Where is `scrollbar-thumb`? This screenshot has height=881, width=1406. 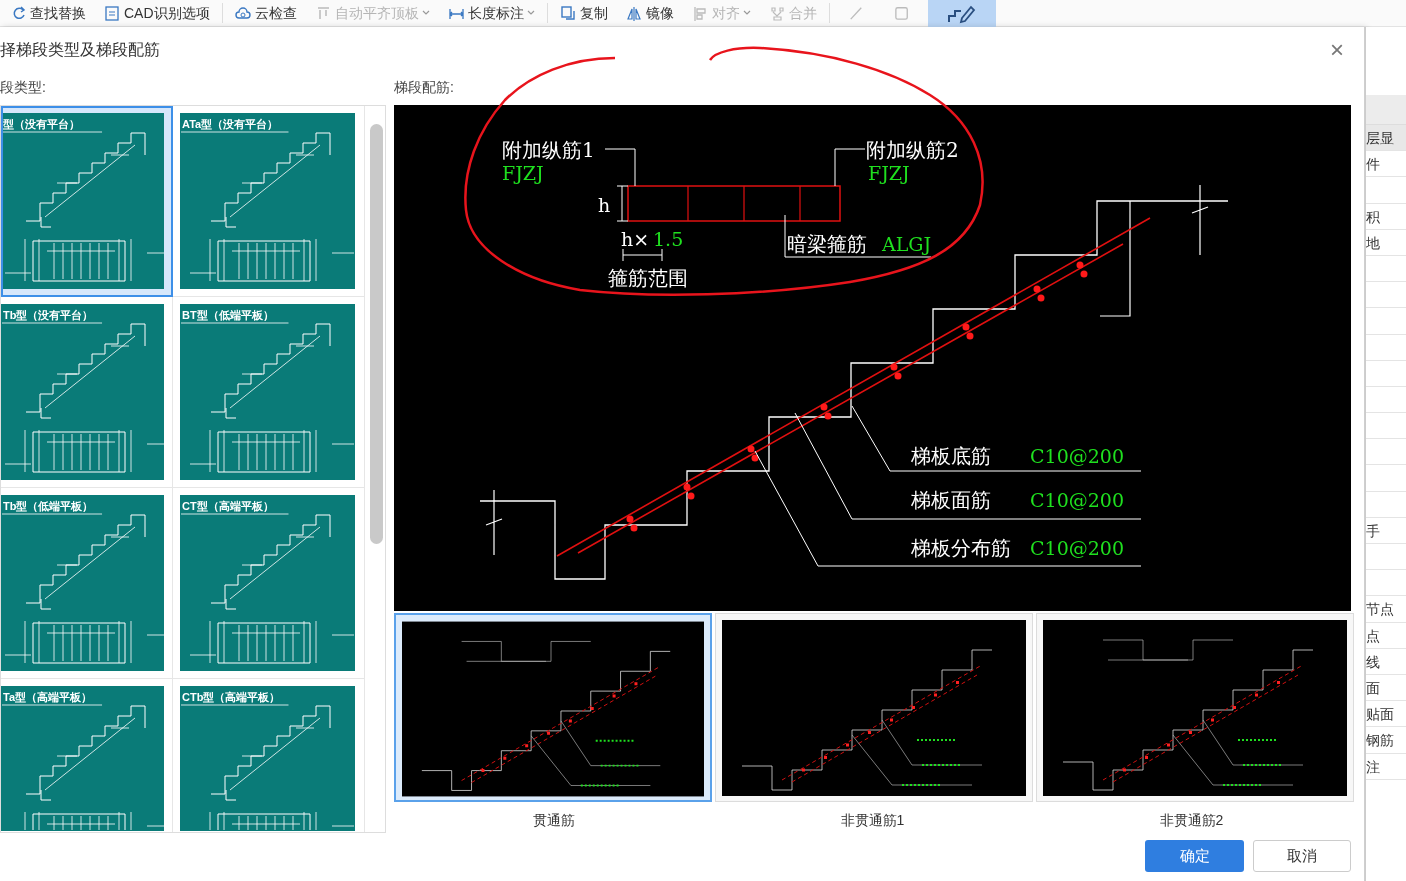
scrollbar-thumb is located at coordinates (376, 334).